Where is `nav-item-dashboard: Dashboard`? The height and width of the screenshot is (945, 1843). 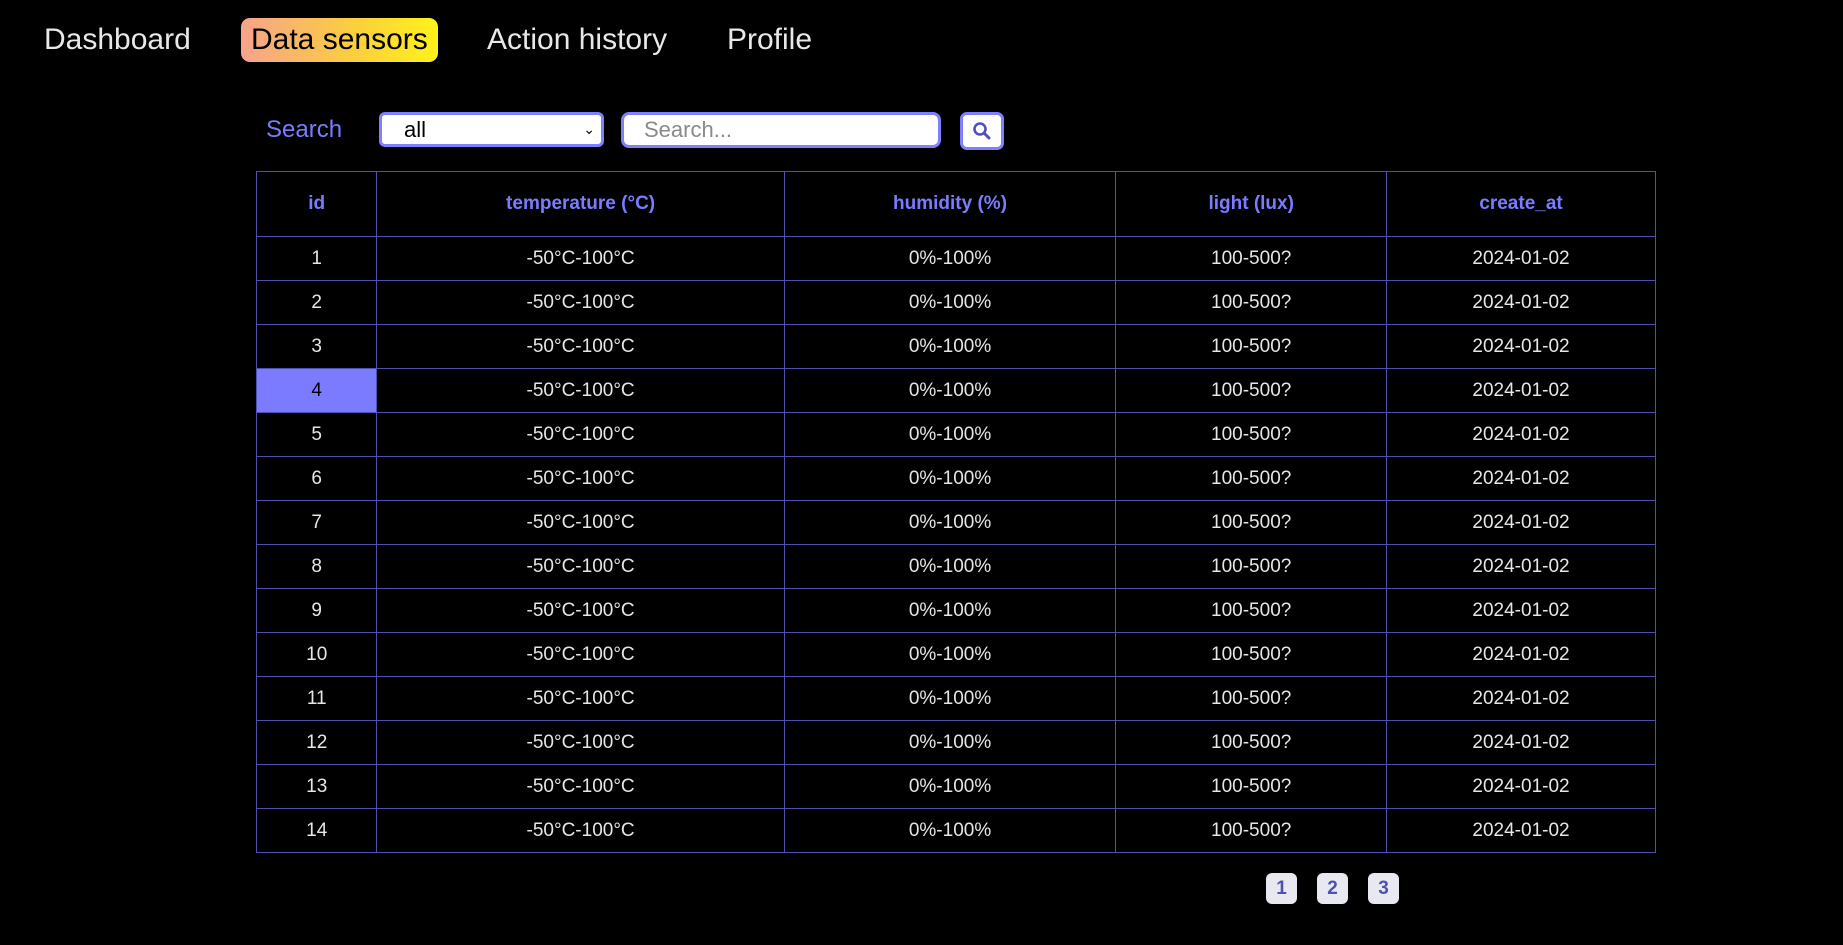
nav-item-dashboard: Dashboard is located at coordinates (117, 40).